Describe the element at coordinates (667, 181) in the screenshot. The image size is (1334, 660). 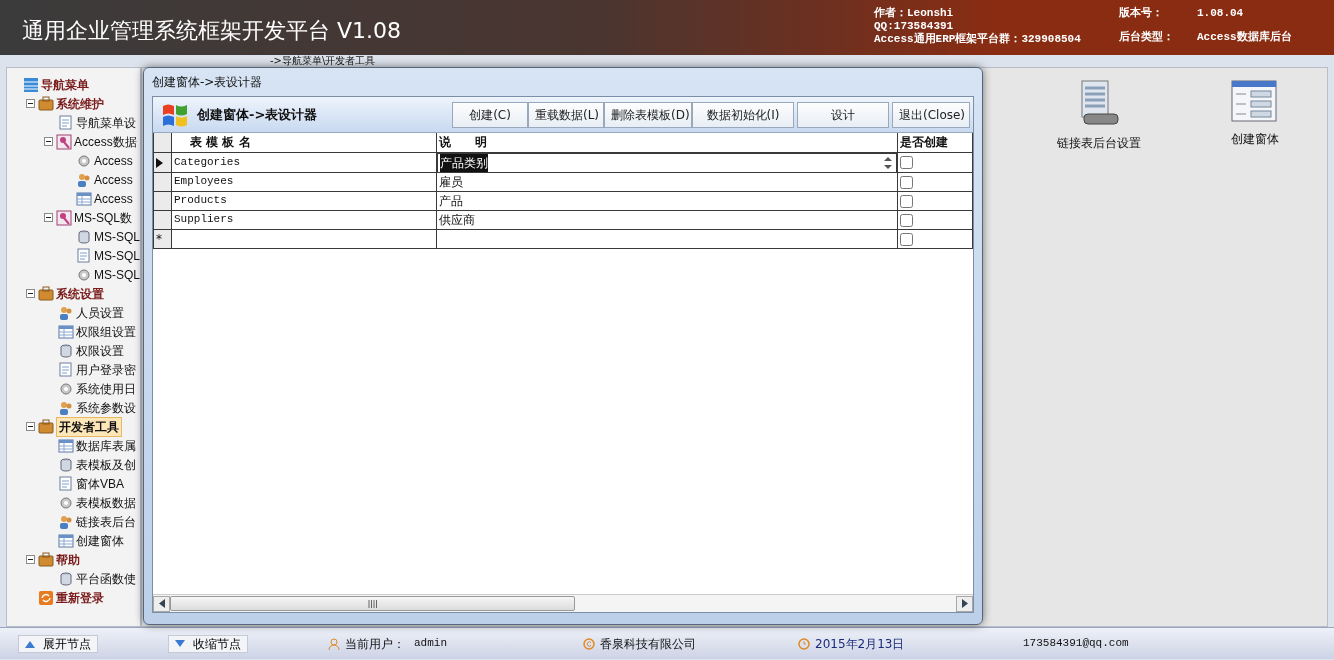
I see `table-cell: 雇员` at that location.